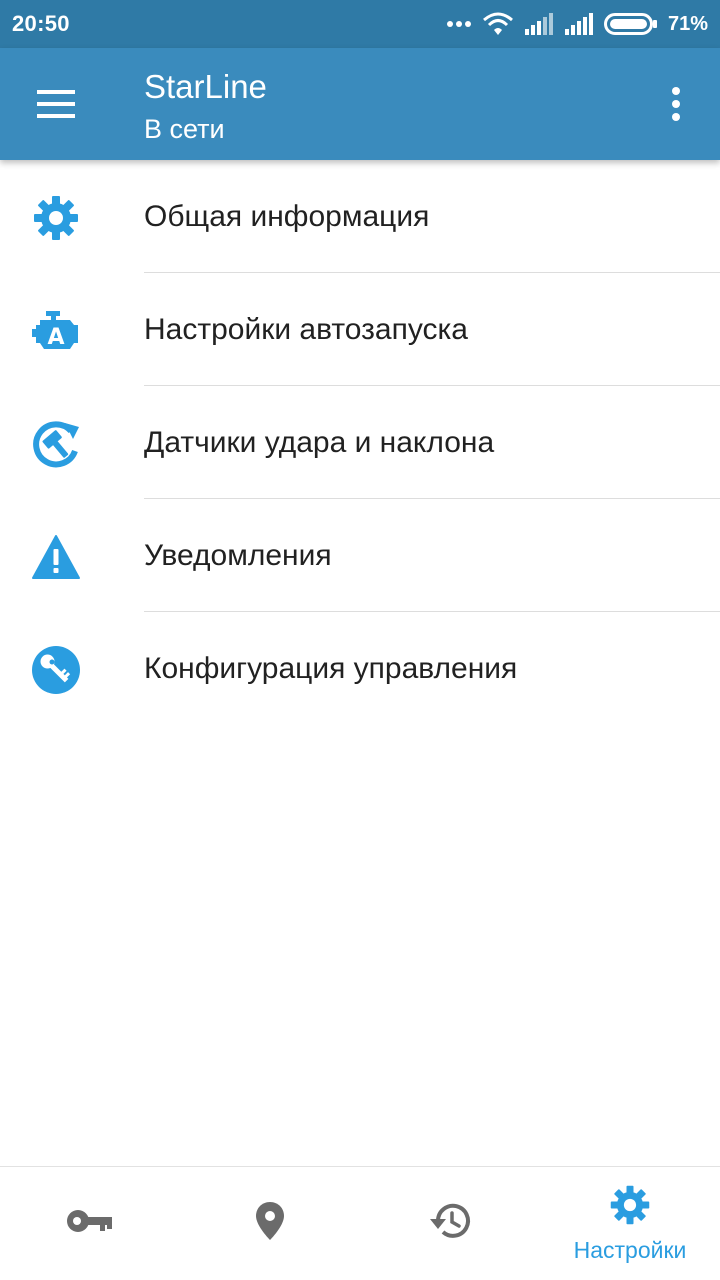  I want to click on list-item-label: Конфигурация управления, so click(331, 668).